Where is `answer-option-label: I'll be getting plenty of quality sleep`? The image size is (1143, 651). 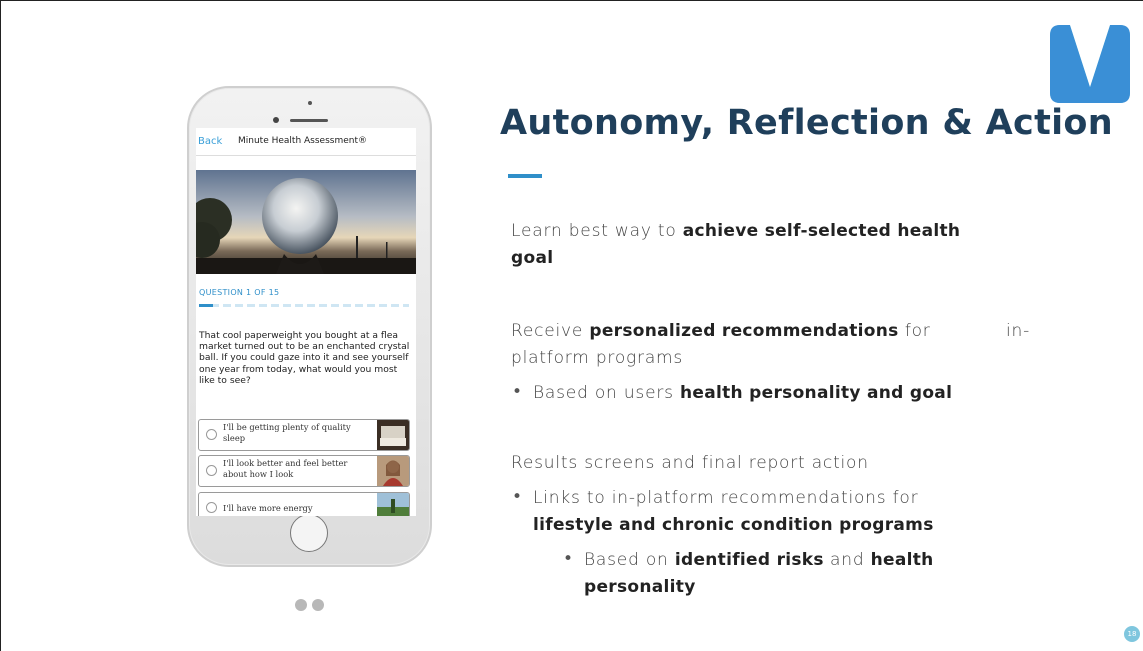
answer-option-label: I'll be getting plenty of quality sleep is located at coordinates (287, 432).